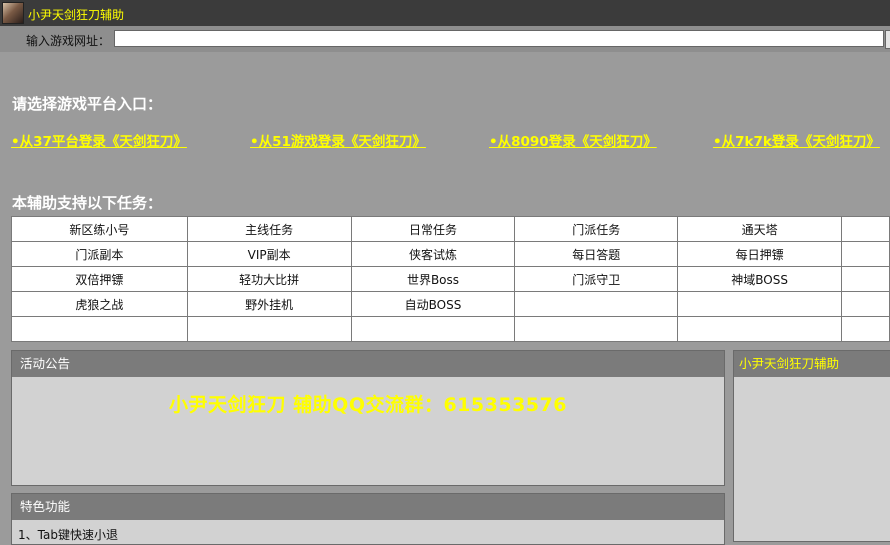 Image resolution: width=890 pixels, height=545 pixels. I want to click on tasks-heading: 本辅助支持以下任务：, so click(87, 203).